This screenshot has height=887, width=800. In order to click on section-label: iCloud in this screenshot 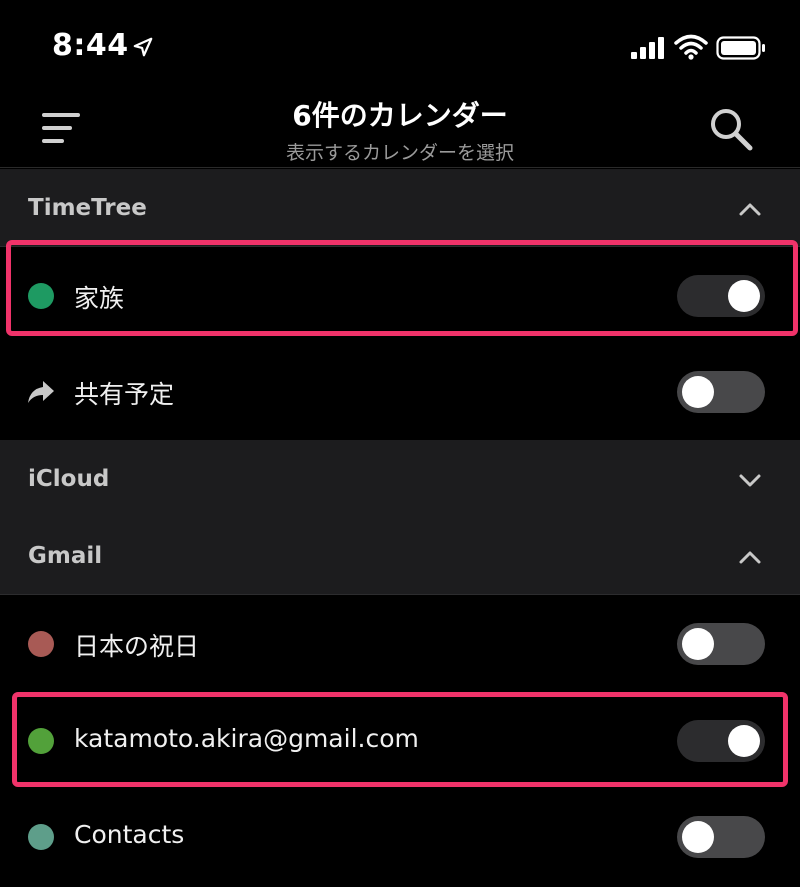, I will do `click(69, 479)`.